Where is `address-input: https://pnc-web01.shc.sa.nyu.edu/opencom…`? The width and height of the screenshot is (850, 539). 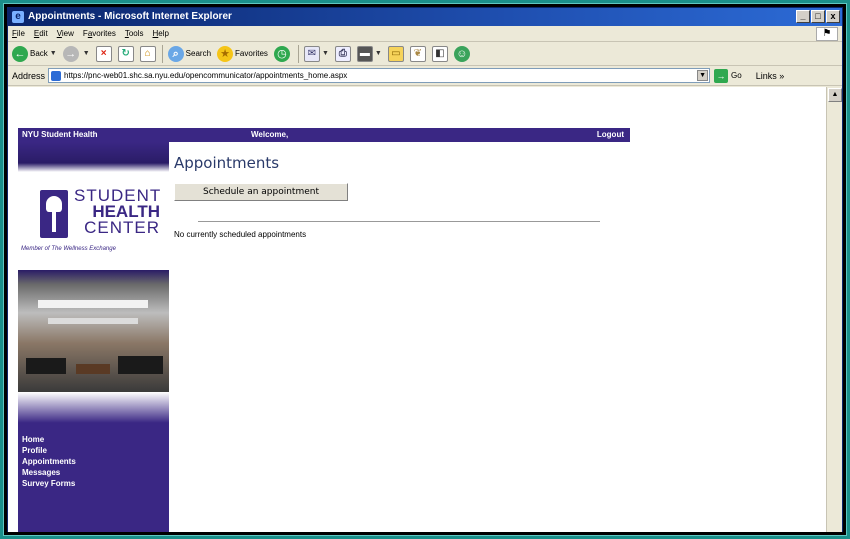 address-input: https://pnc-web01.shc.sa.nyu.edu/opencom… is located at coordinates (379, 75).